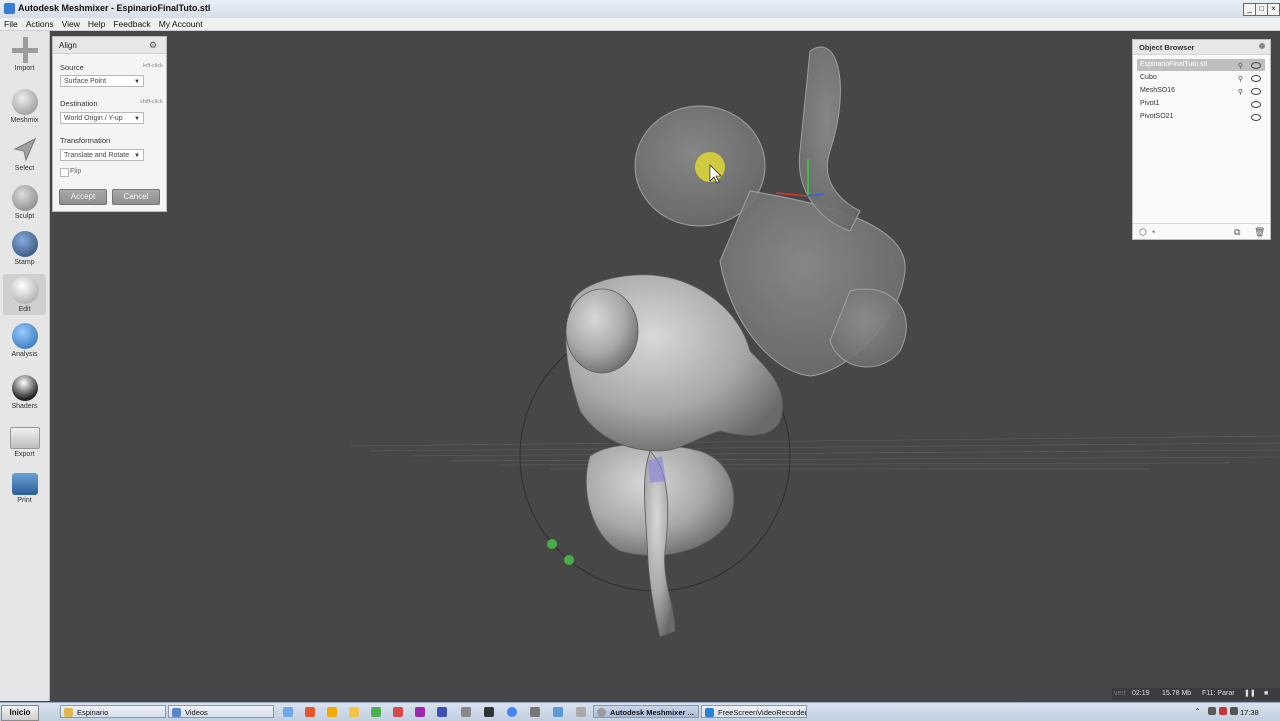 The width and height of the screenshot is (1280, 721). Describe the element at coordinates (754, 711) in the screenshot. I see `taskbar-item-recorder: FreeScreenVideoRecorder` at that location.